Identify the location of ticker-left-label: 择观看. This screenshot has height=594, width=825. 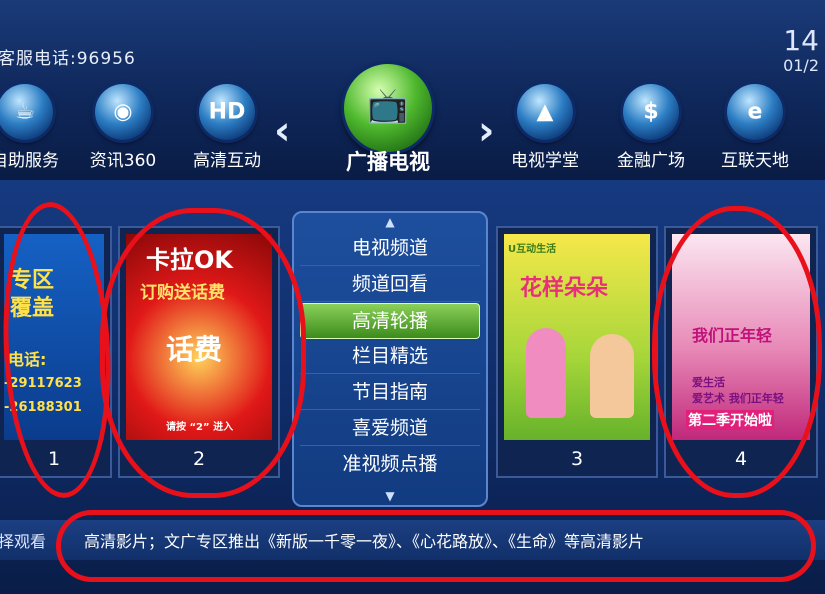
(23, 541).